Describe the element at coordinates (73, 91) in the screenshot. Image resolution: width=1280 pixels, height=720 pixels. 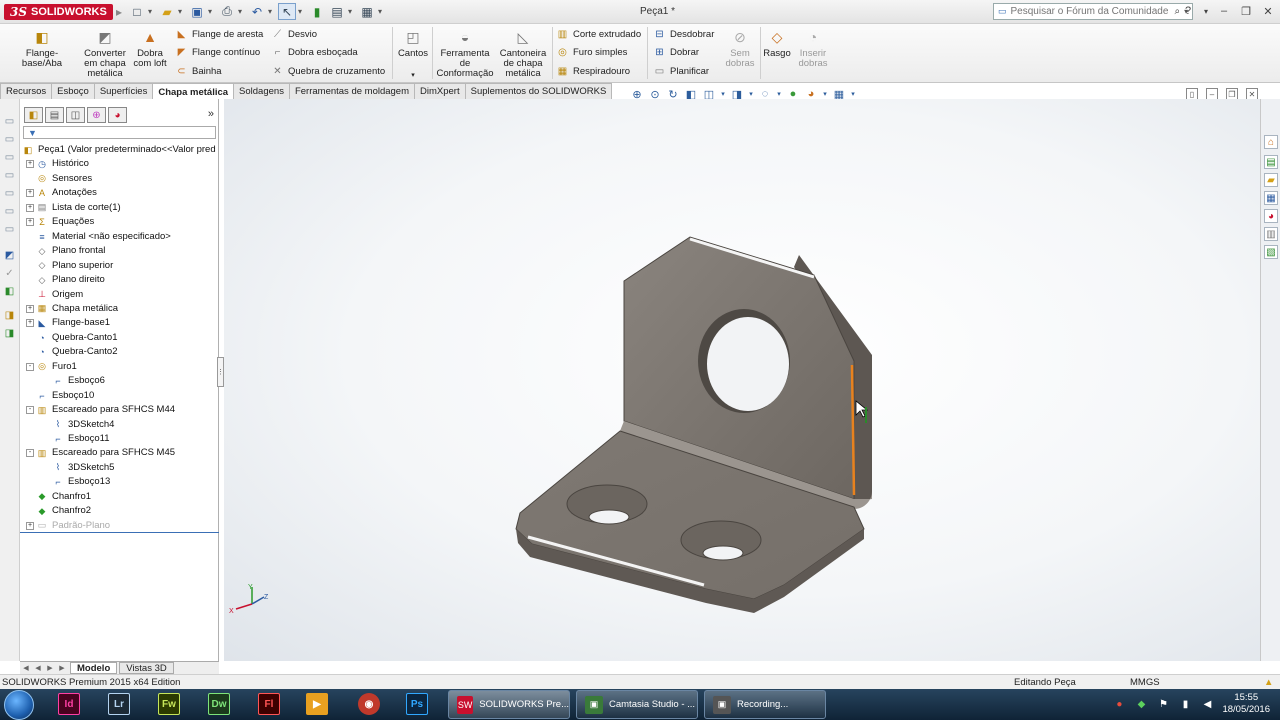
I see `tab-esboco: Esboço` at that location.